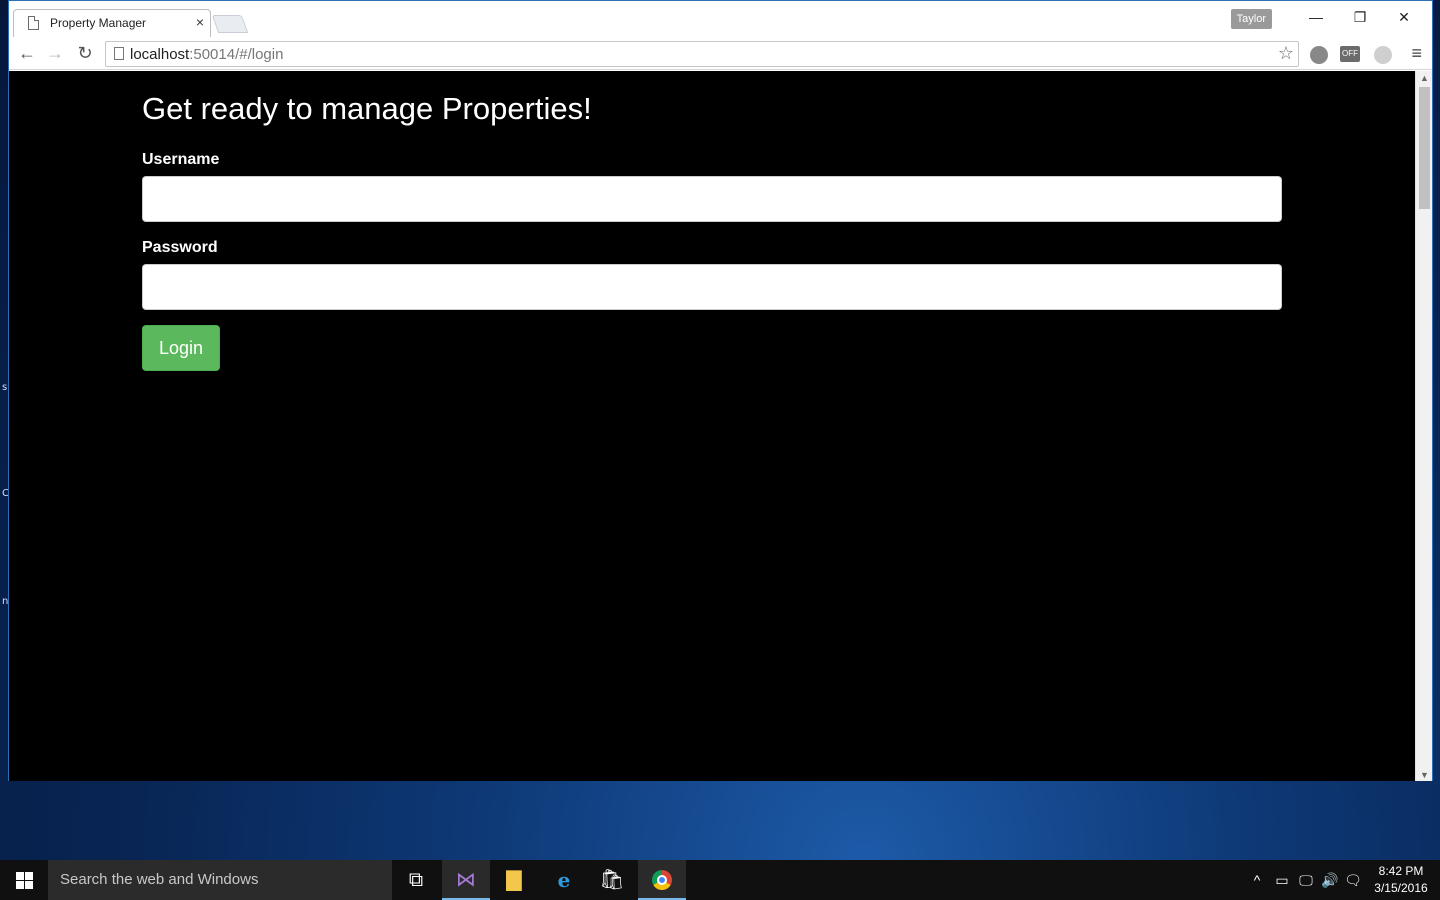 This screenshot has height=900, width=1440. What do you see at coordinates (1401, 888) in the screenshot?
I see `clock-date: 3/15/2016` at bounding box center [1401, 888].